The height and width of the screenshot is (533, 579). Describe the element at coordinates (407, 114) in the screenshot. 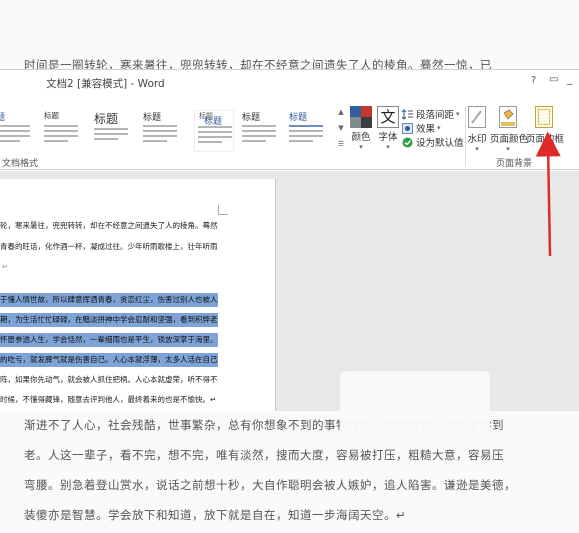

I see `paragraph-spacing-icon` at that location.